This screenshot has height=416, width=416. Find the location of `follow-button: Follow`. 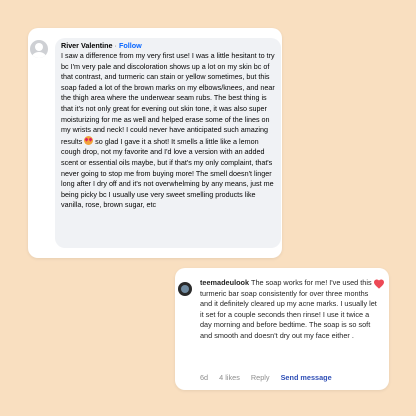

follow-button: Follow is located at coordinates (130, 45).